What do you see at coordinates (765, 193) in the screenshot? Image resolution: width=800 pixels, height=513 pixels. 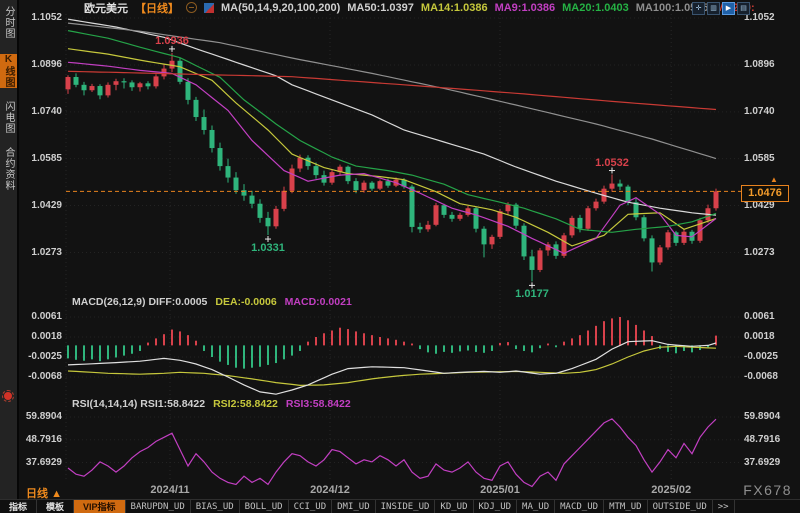 I see `current-price-tag: 1.0476` at bounding box center [765, 193].